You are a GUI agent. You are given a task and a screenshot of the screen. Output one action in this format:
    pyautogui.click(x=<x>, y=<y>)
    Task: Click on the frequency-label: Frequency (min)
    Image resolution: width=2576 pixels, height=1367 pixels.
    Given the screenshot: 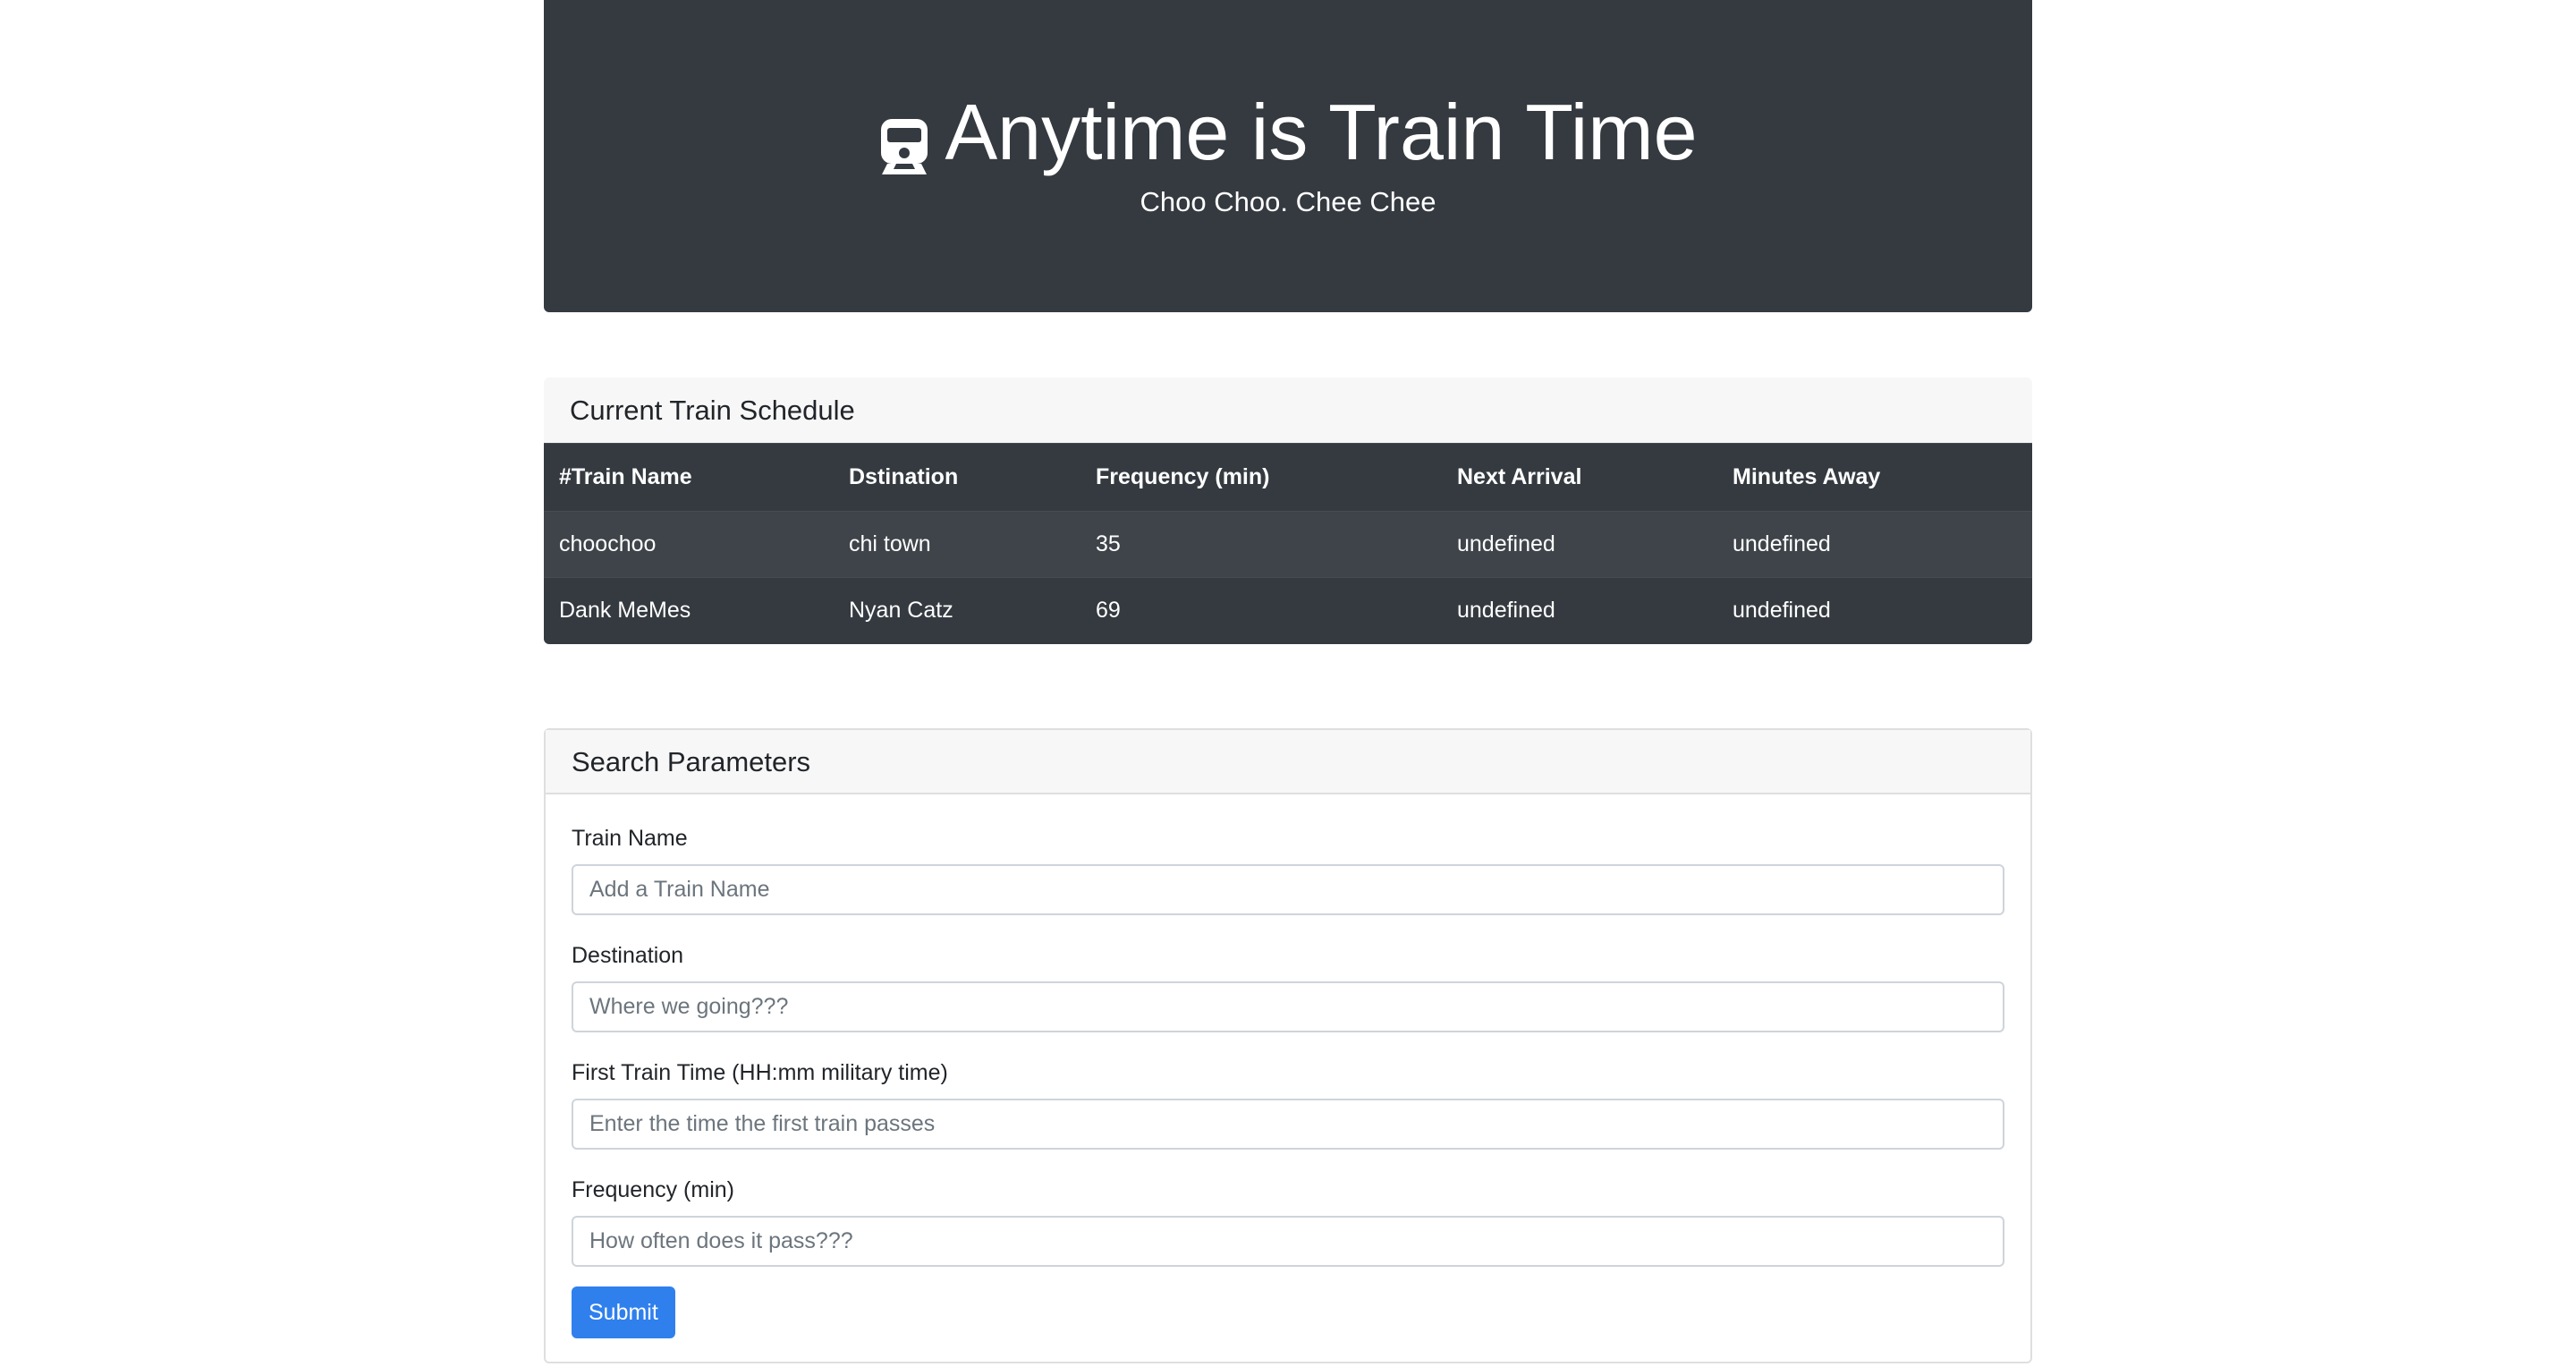 What is the action you would take?
    pyautogui.click(x=653, y=1189)
    